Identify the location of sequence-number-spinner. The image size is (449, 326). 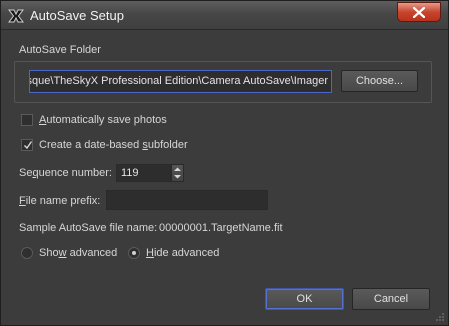
(177, 173).